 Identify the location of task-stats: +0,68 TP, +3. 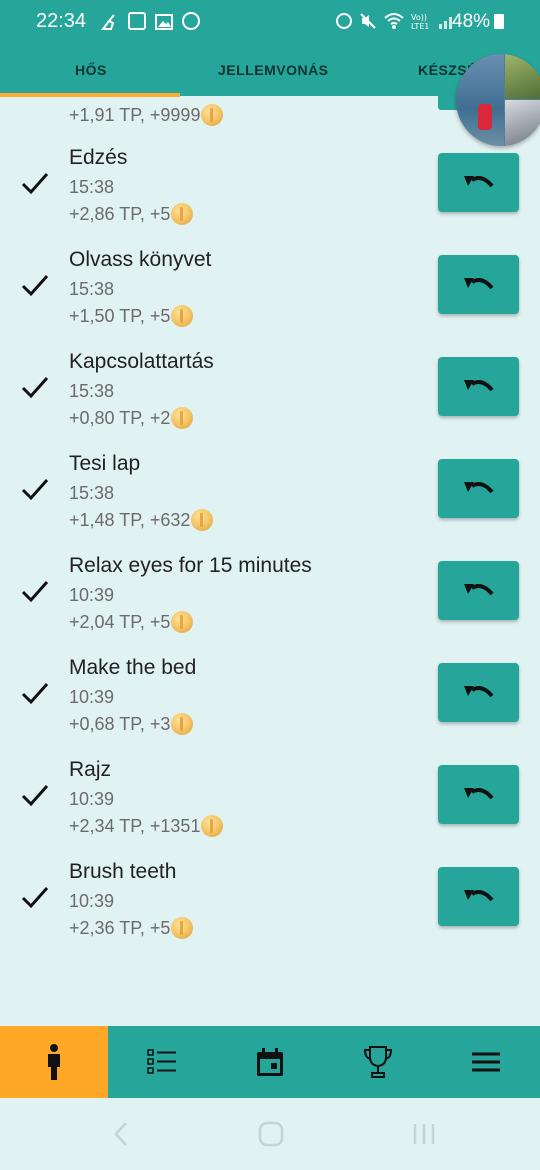
(131, 724).